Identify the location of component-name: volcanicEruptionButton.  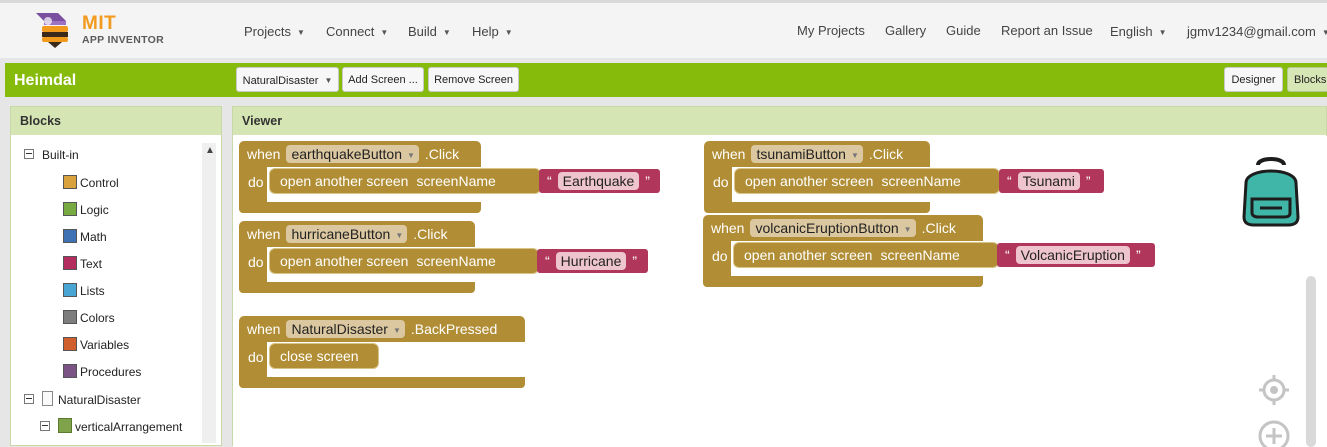
(827, 228).